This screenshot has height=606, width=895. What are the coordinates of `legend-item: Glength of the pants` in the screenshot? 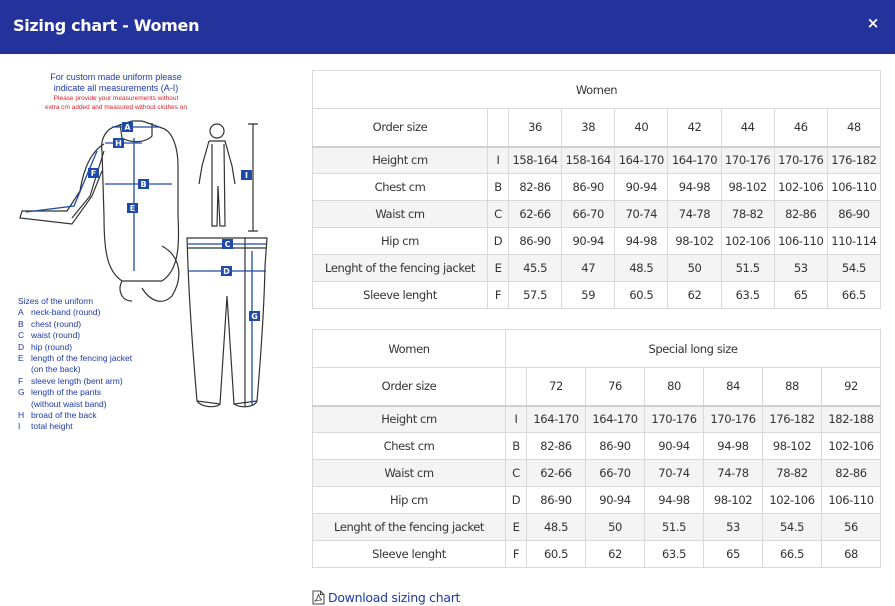 It's located at (75, 392).